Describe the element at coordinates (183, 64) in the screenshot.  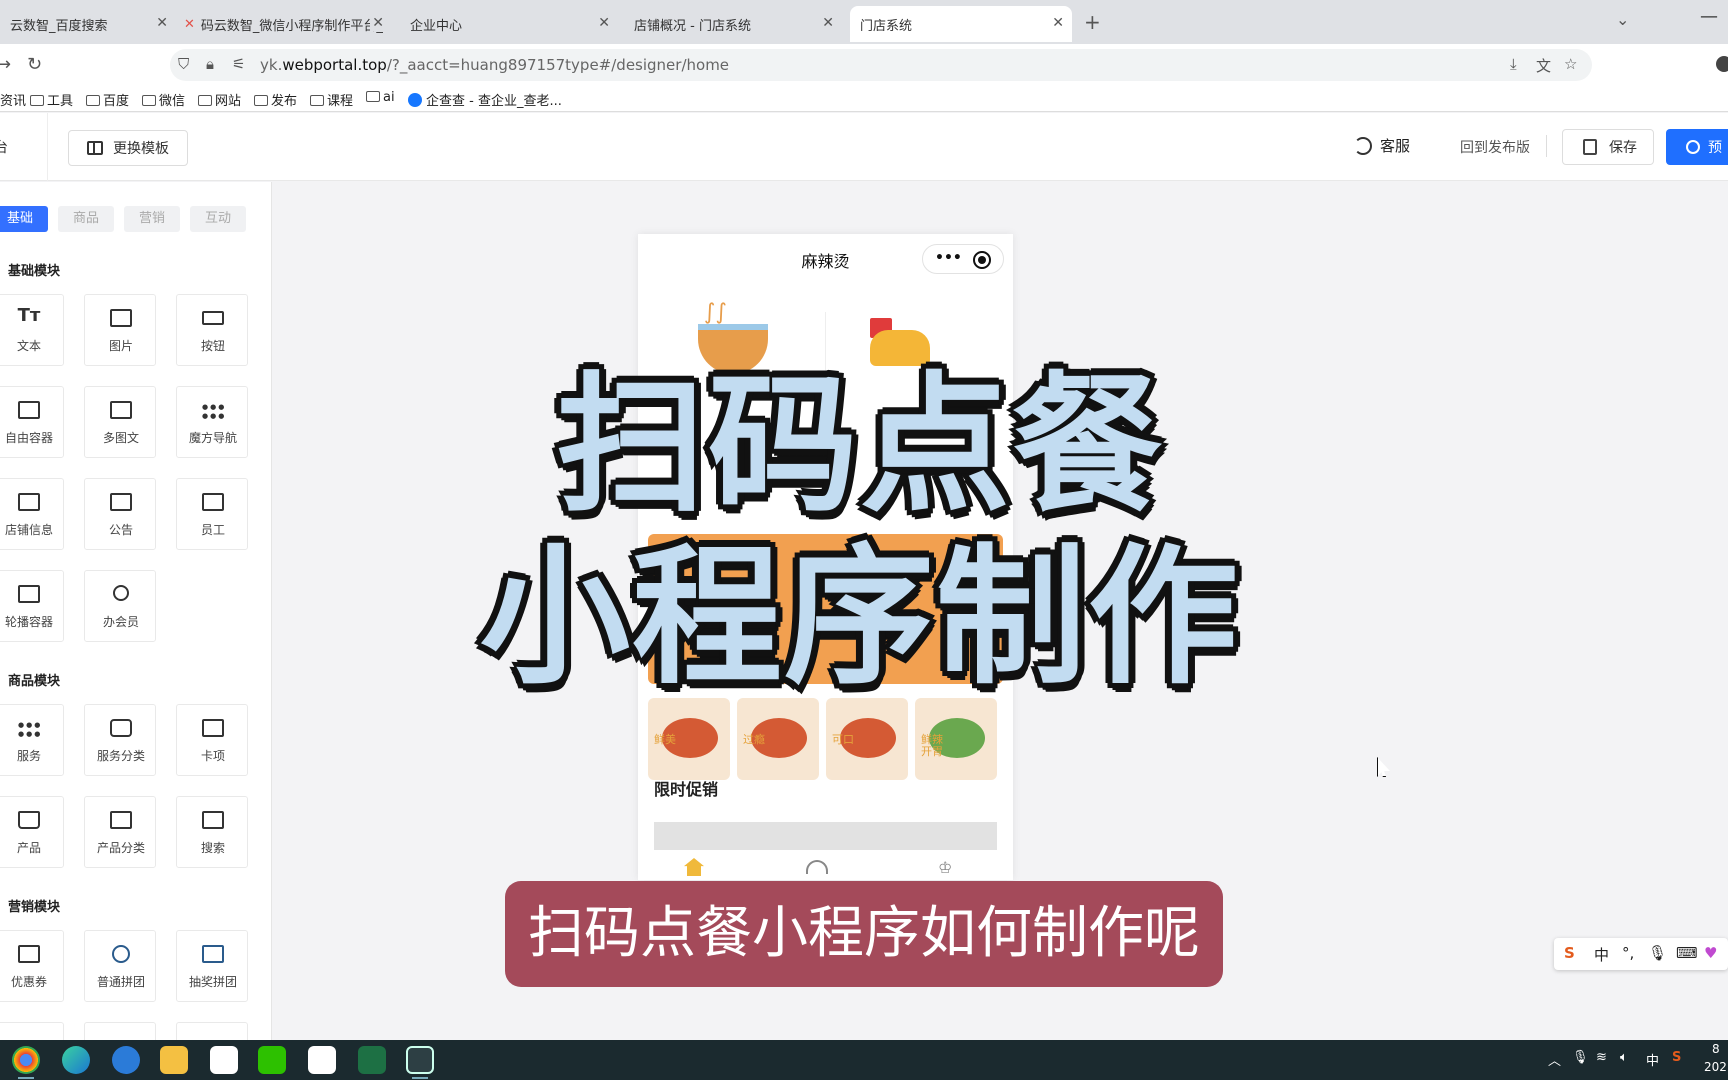
I see `shield-icon: ⛉` at that location.